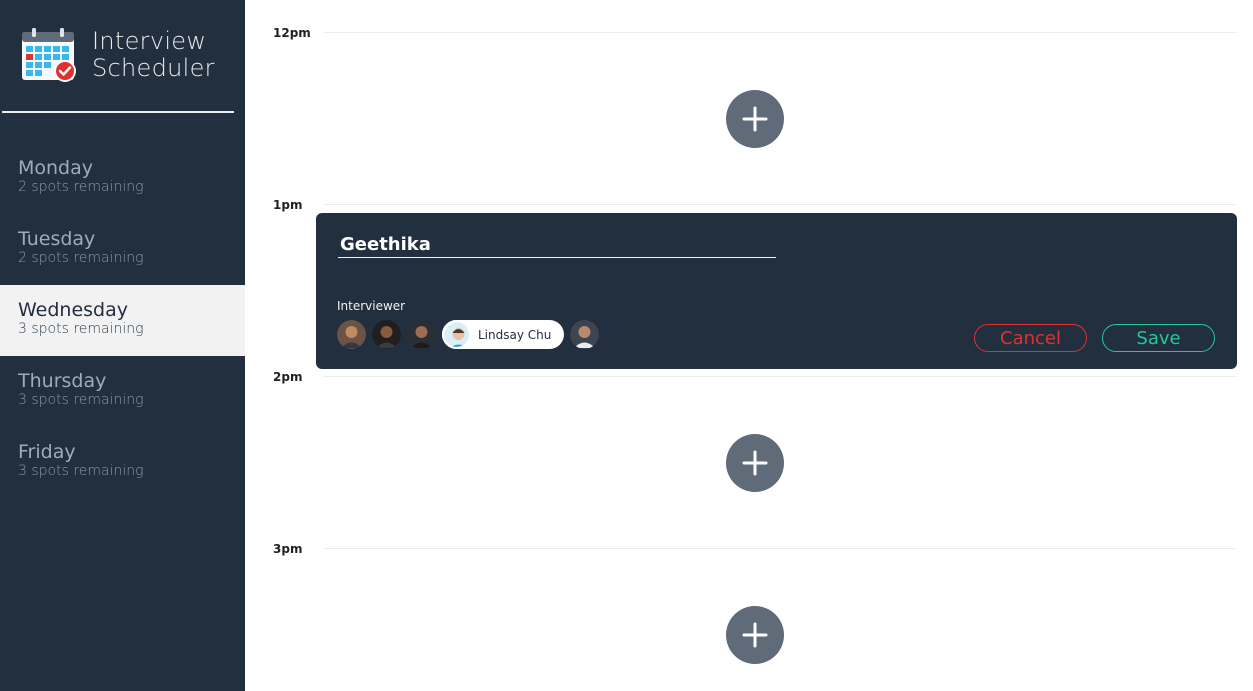 This screenshot has width=1253, height=691. What do you see at coordinates (288, 377) in the screenshot?
I see `time-label-2pm: 2pm` at bounding box center [288, 377].